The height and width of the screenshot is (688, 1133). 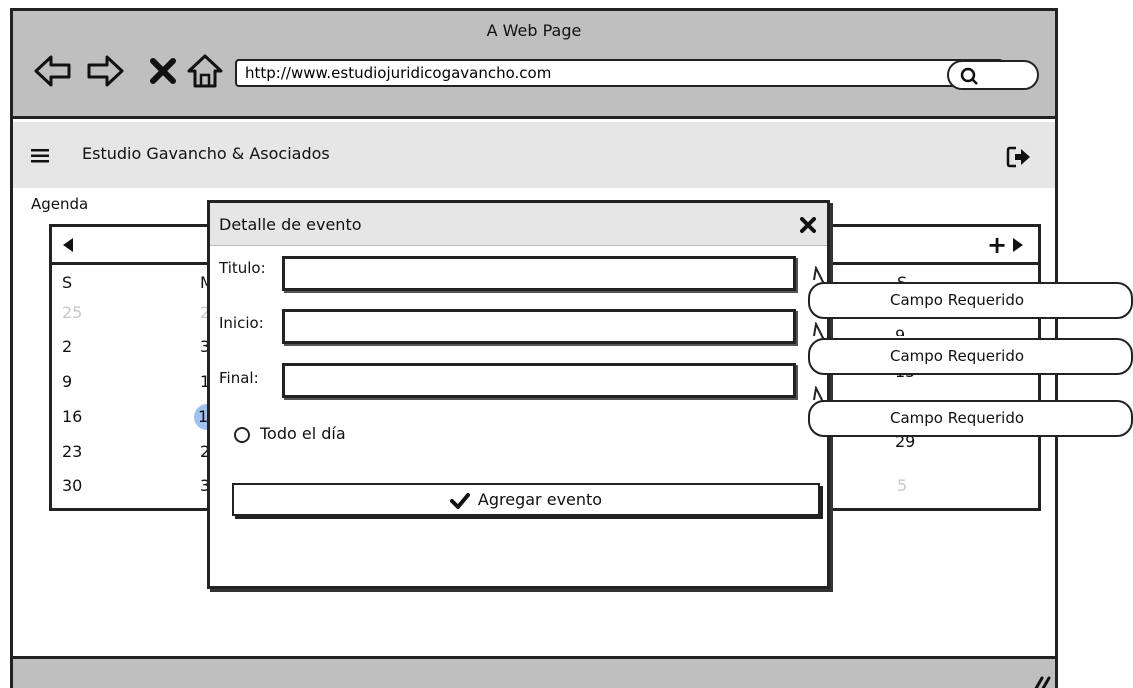 I want to click on calendar-day: 25, so click(x=72, y=312).